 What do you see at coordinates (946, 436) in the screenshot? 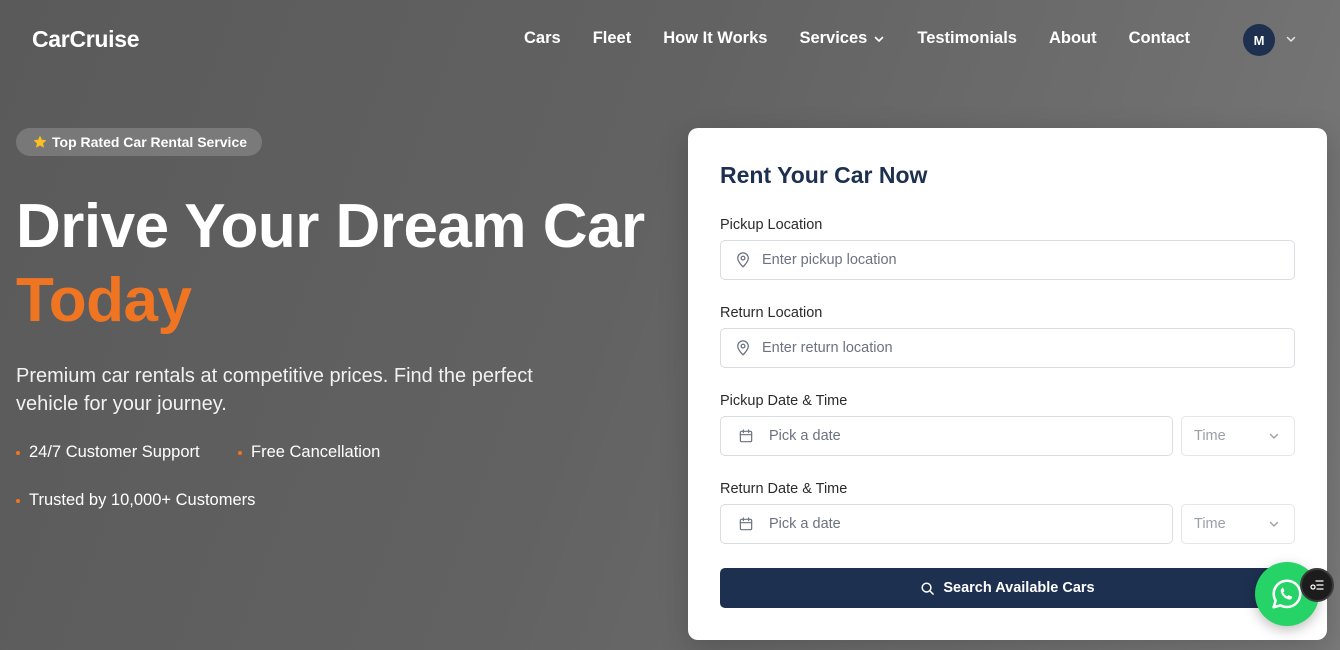
I see `pickup-date-picker: Pick a date` at bounding box center [946, 436].